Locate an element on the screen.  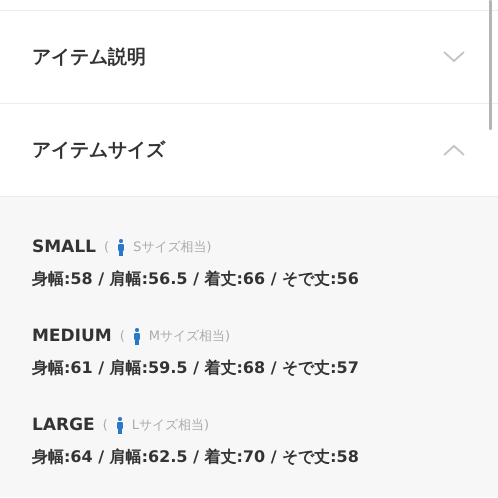
size-name: SMALL is located at coordinates (64, 247).